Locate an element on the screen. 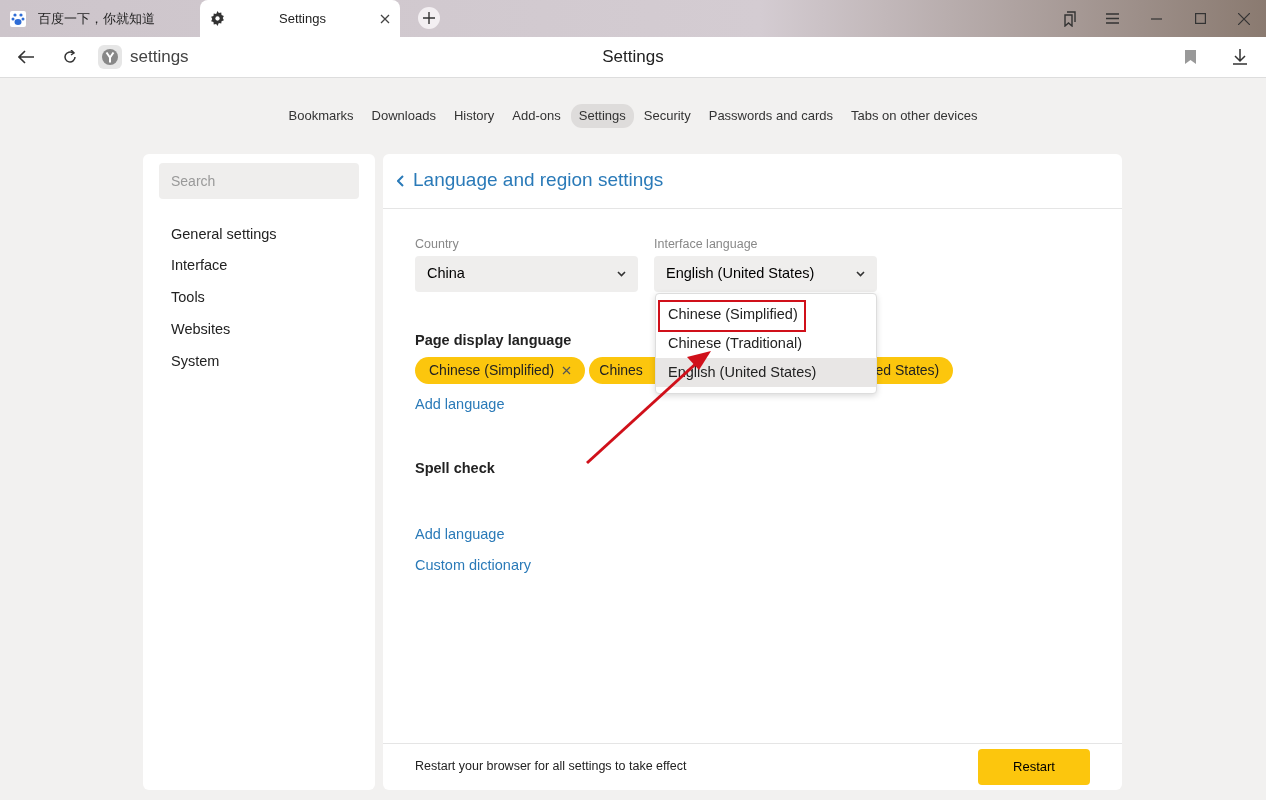  browser-tab: 百度一下，你就知道 is located at coordinates (100, 18).